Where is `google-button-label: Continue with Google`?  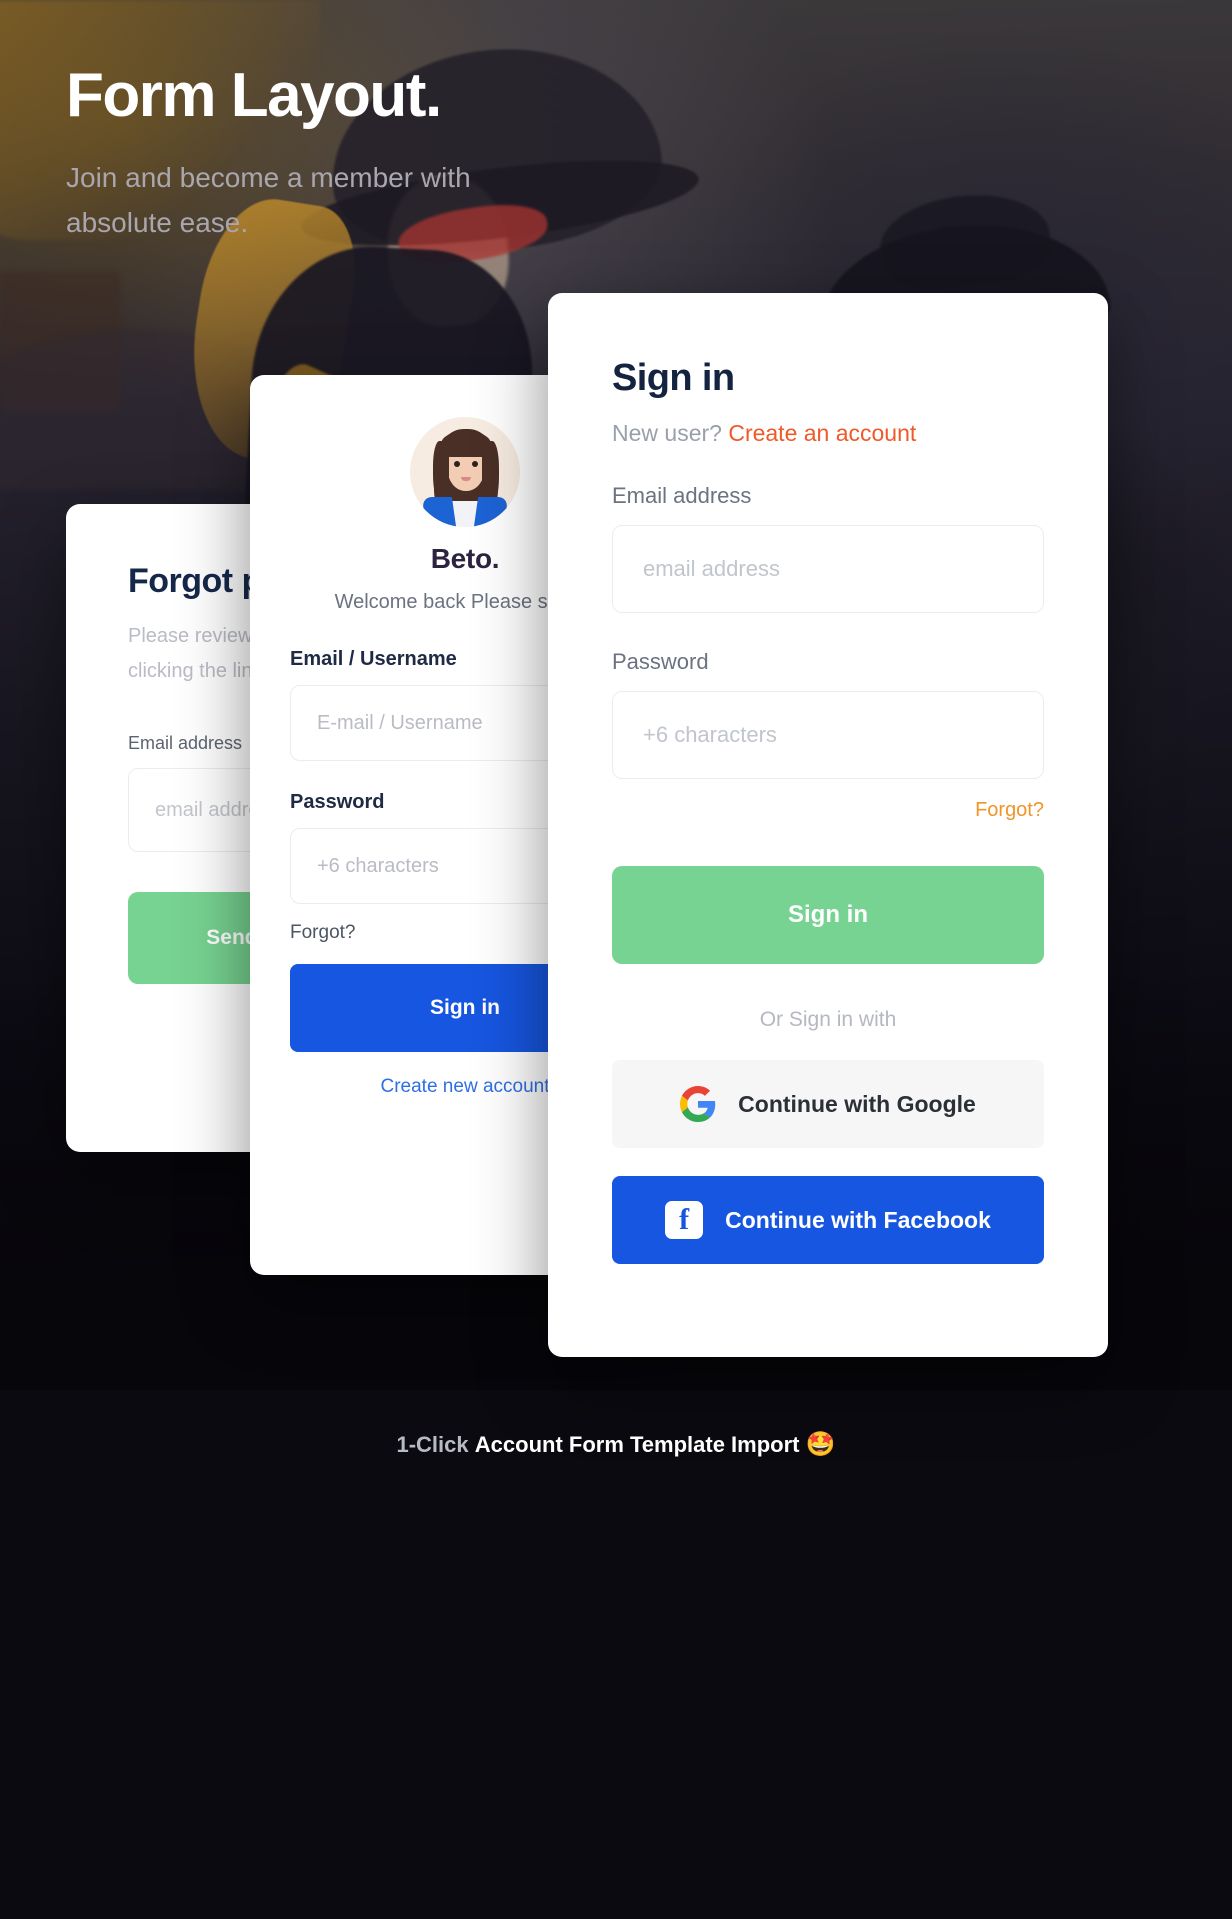
google-button-label: Continue with Google is located at coordinates (857, 1103).